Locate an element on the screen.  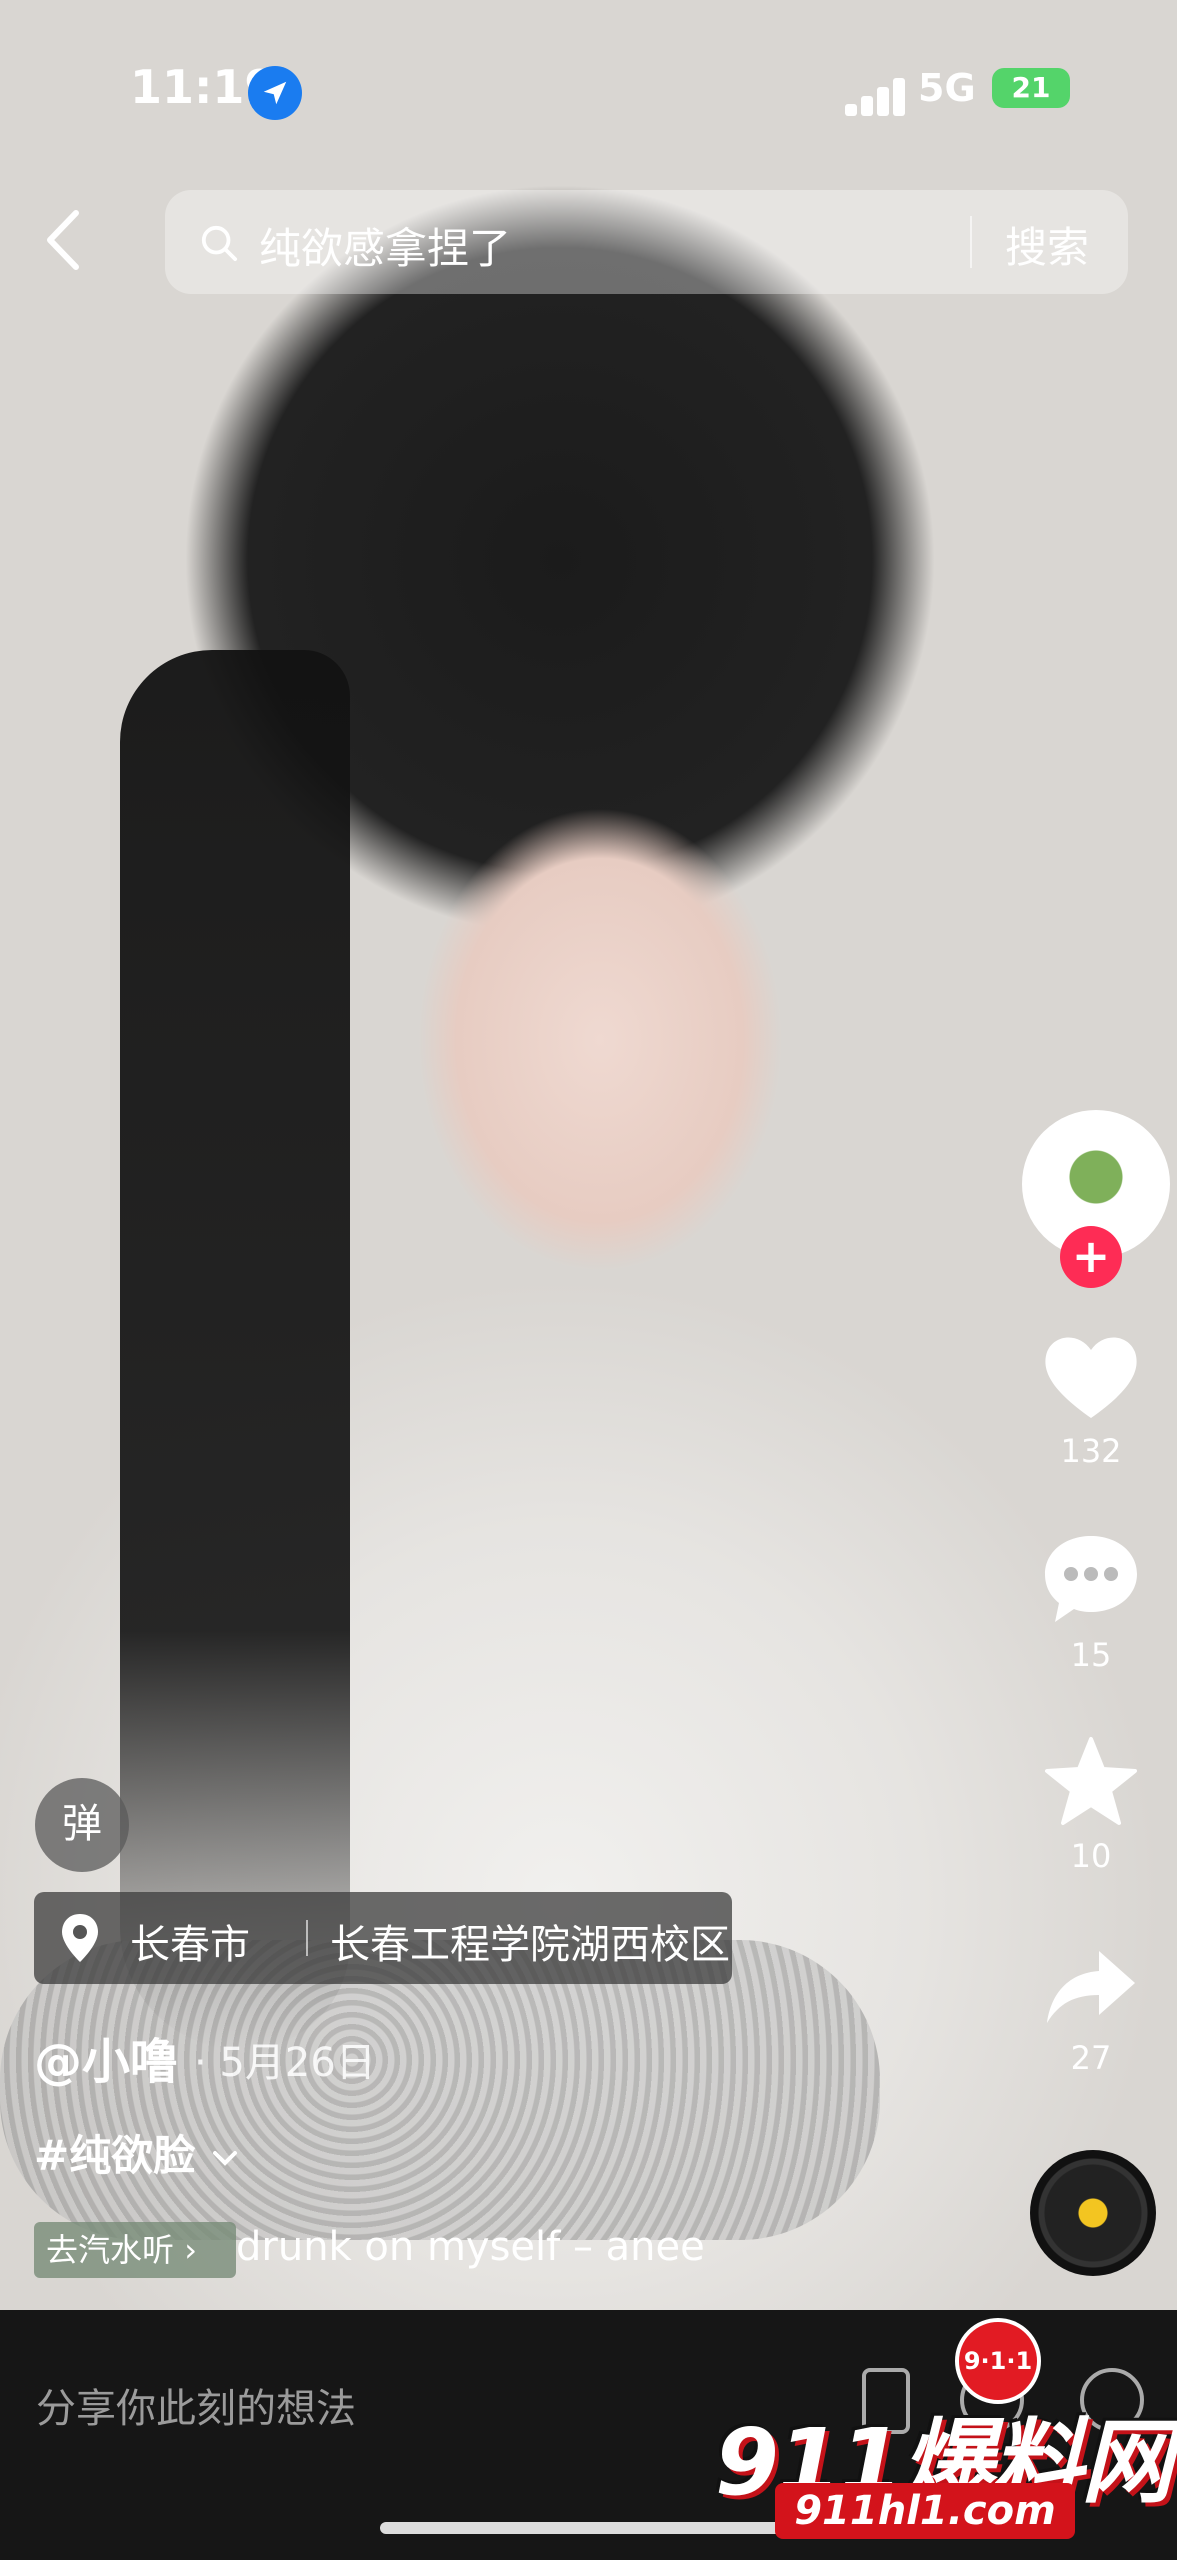
search-bar: 纯欲感拿捏了 搜索 is located at coordinates (646, 242).